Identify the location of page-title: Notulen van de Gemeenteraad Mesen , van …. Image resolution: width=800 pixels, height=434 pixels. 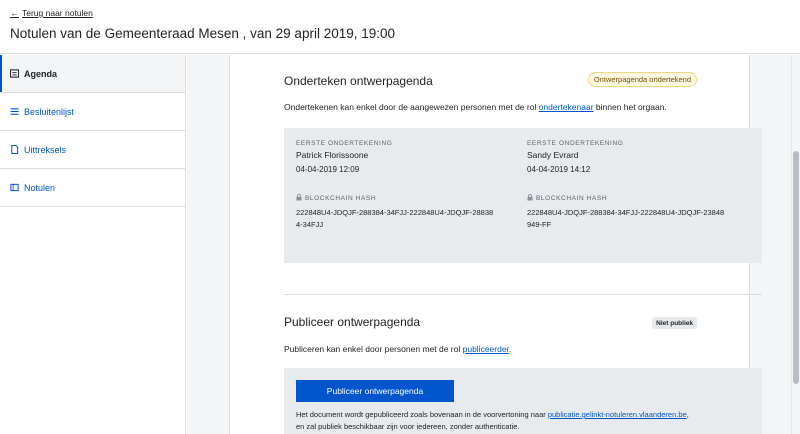
(203, 33).